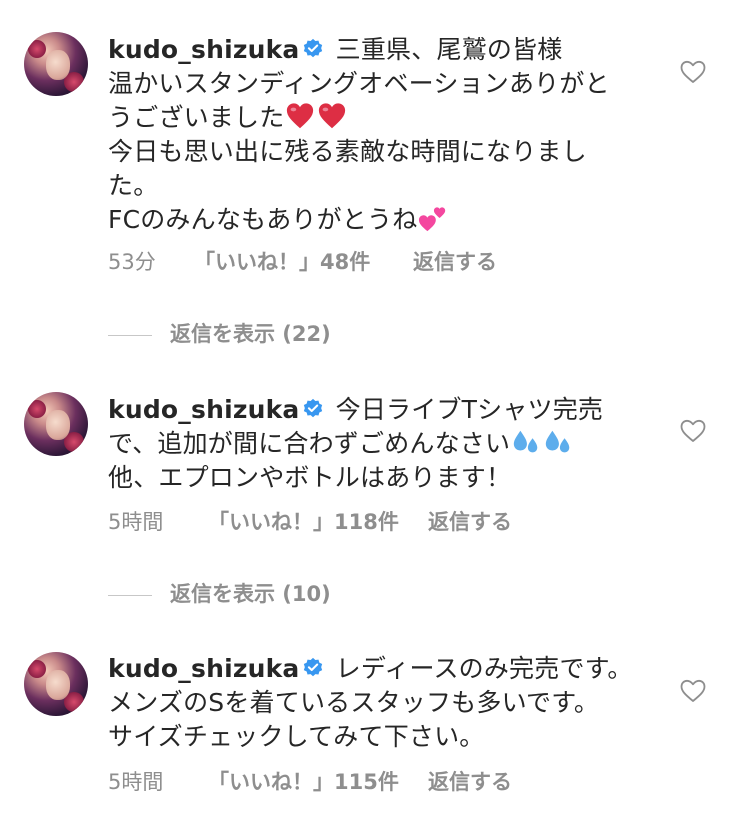  Describe the element at coordinates (469, 409) in the screenshot. I see `comment-text: 今日ライブTシャツ完売` at that location.